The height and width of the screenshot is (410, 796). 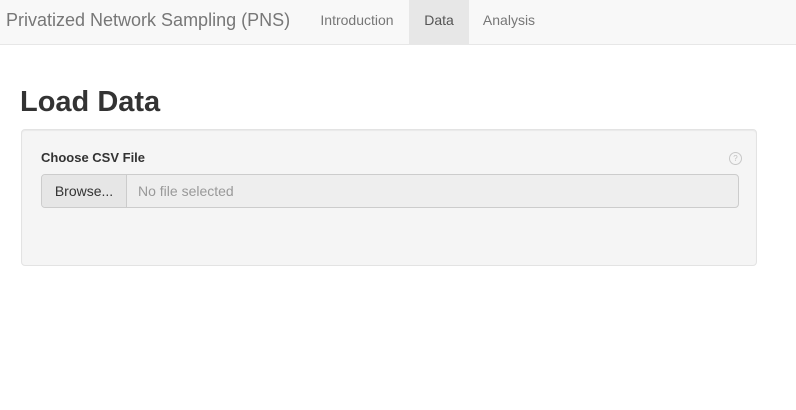 I want to click on tab-data: Data, so click(x=439, y=22).